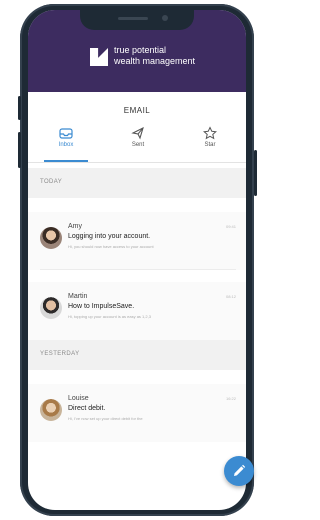 The width and height of the screenshot is (320, 520). What do you see at coordinates (137, 355) in the screenshot?
I see `section-header-yesterday: YESTERDAY` at bounding box center [137, 355].